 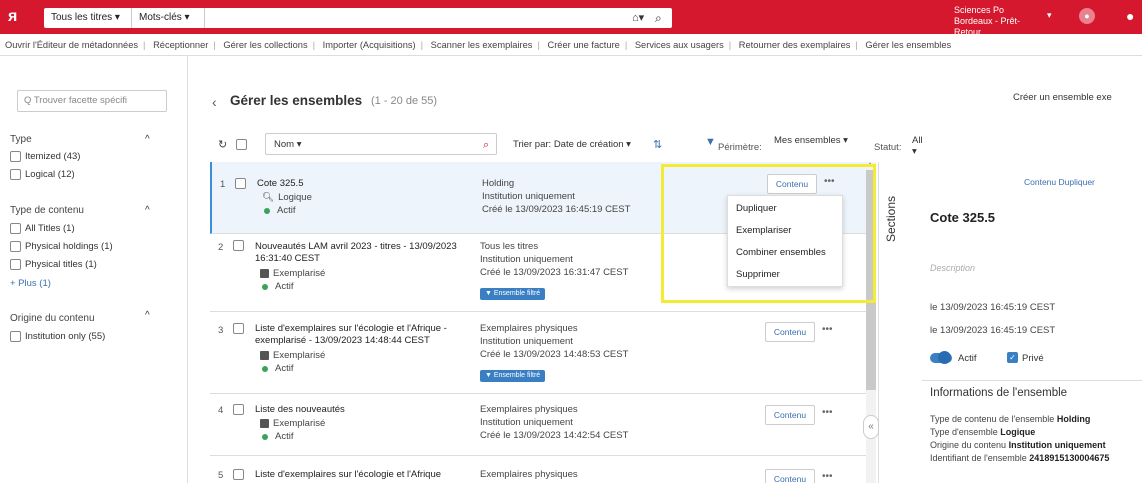 What do you see at coordinates (583, 45) in the screenshot?
I see `link-create-invoice: Créer une facture` at bounding box center [583, 45].